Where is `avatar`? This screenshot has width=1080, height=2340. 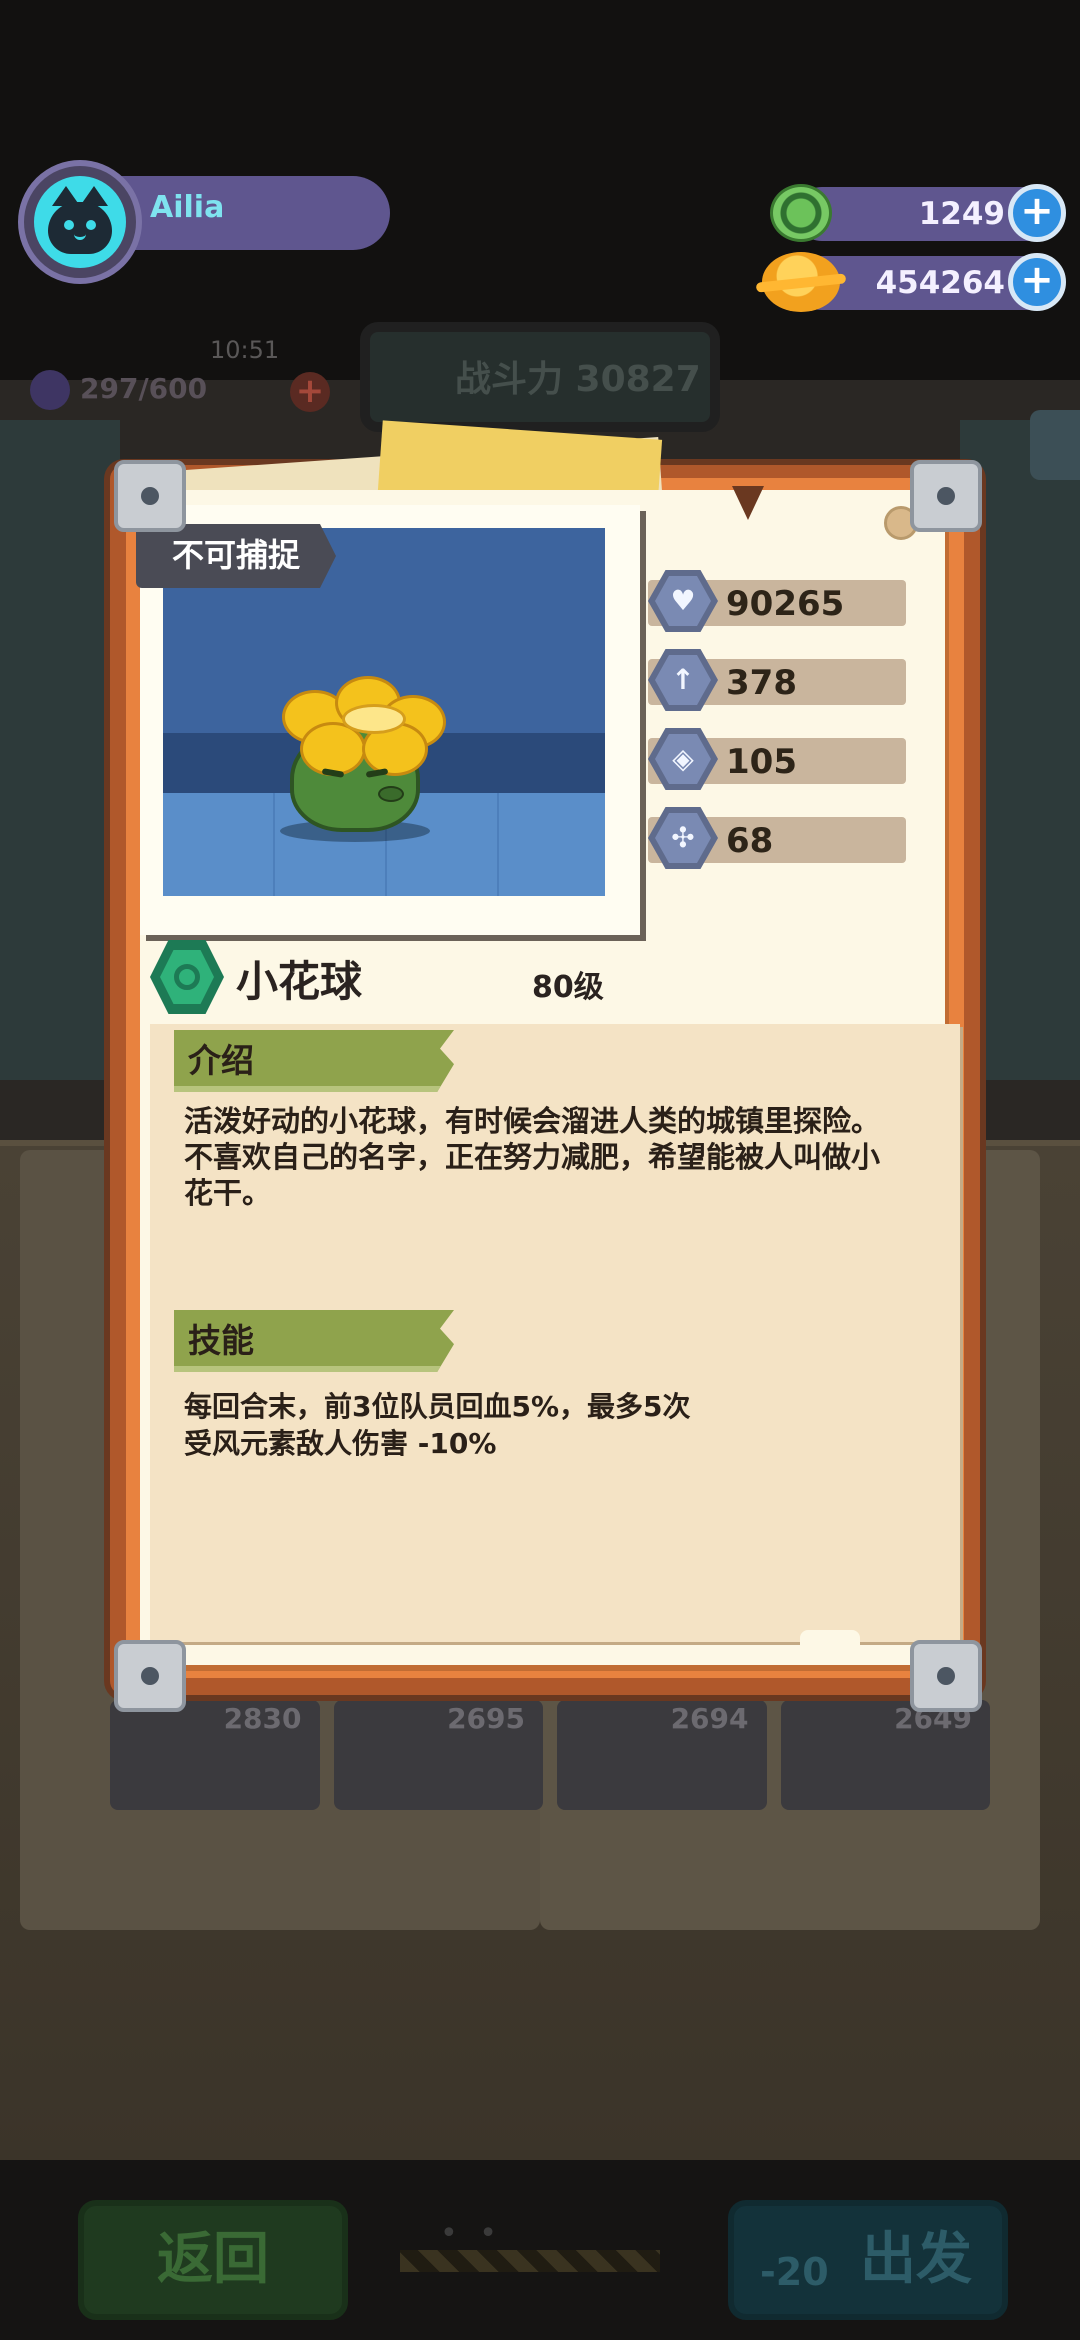 avatar is located at coordinates (80, 222).